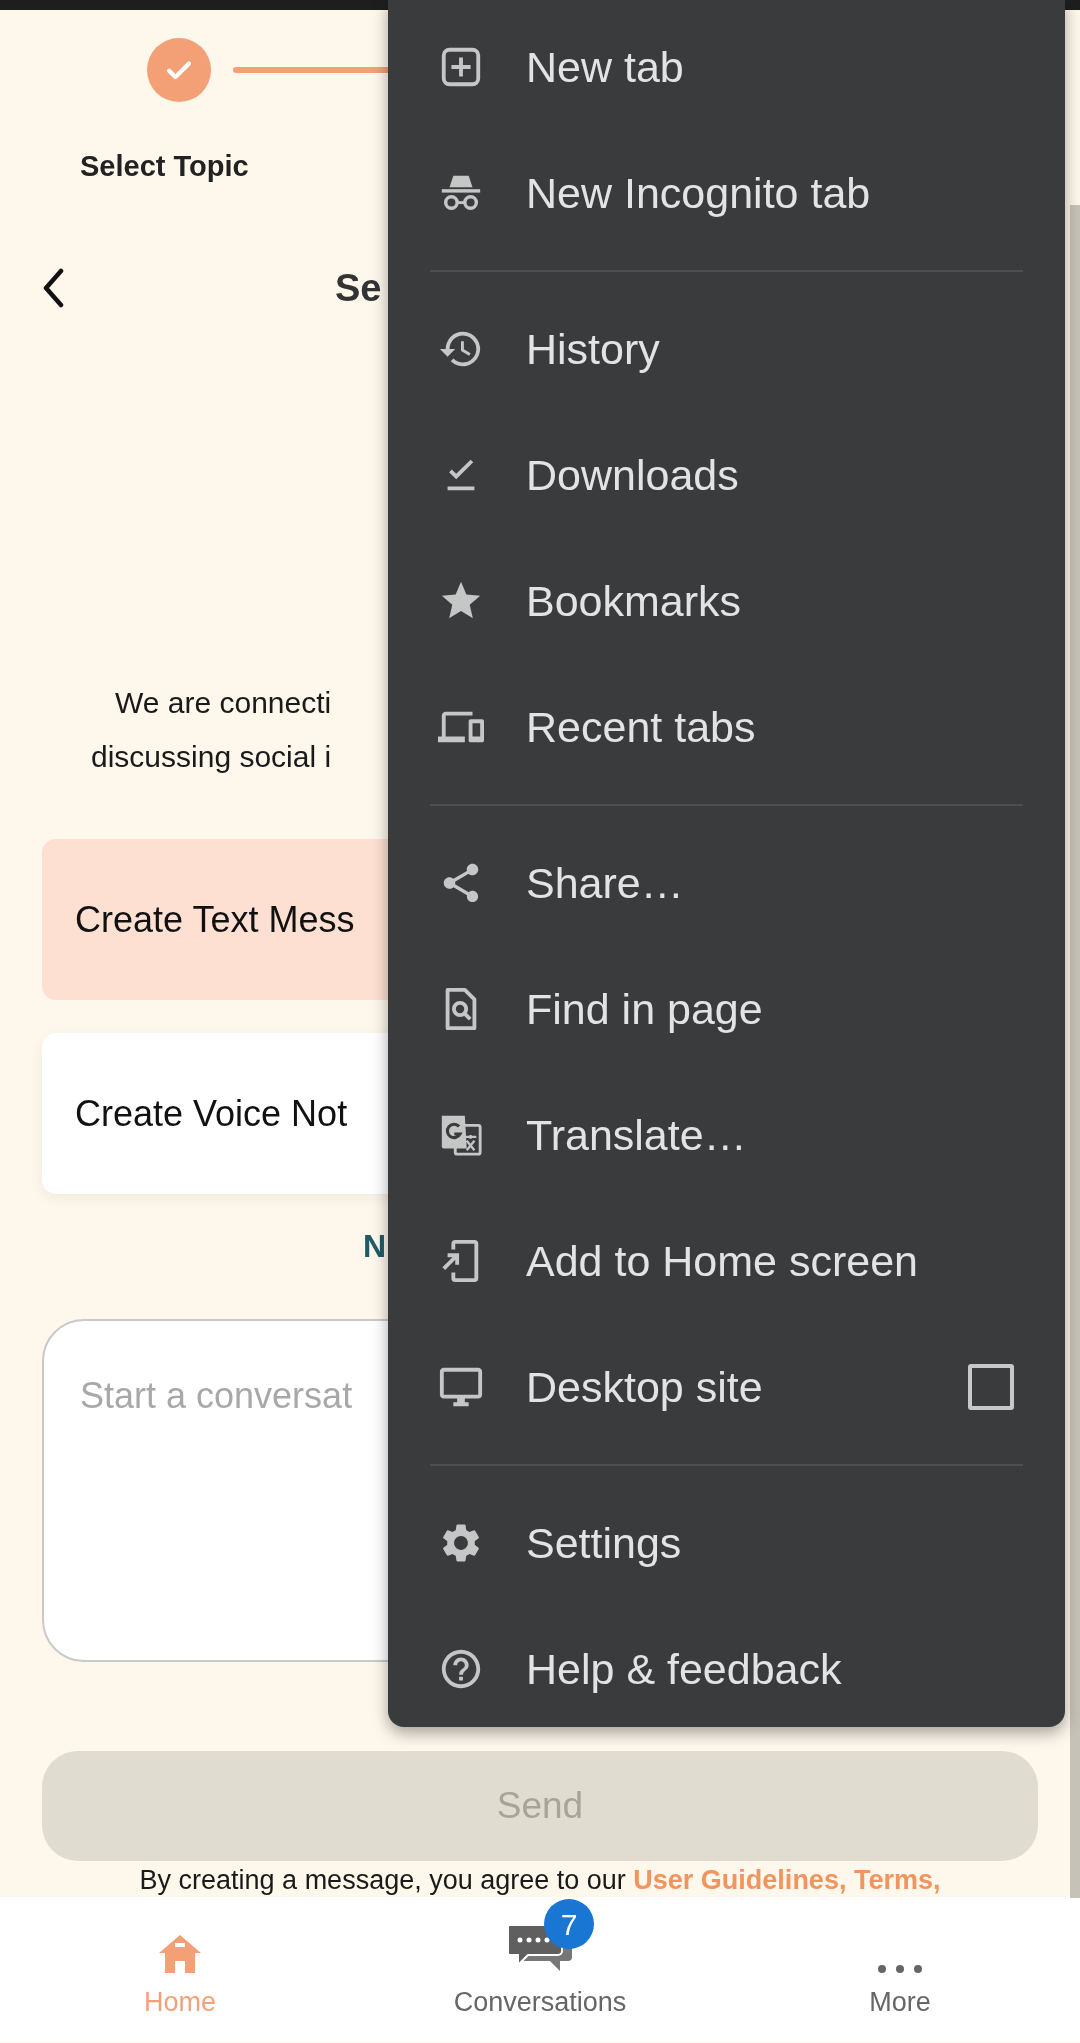 The width and height of the screenshot is (1080, 2043). Describe the element at coordinates (726, 1009) in the screenshot. I see `menu-item: Find in page` at that location.